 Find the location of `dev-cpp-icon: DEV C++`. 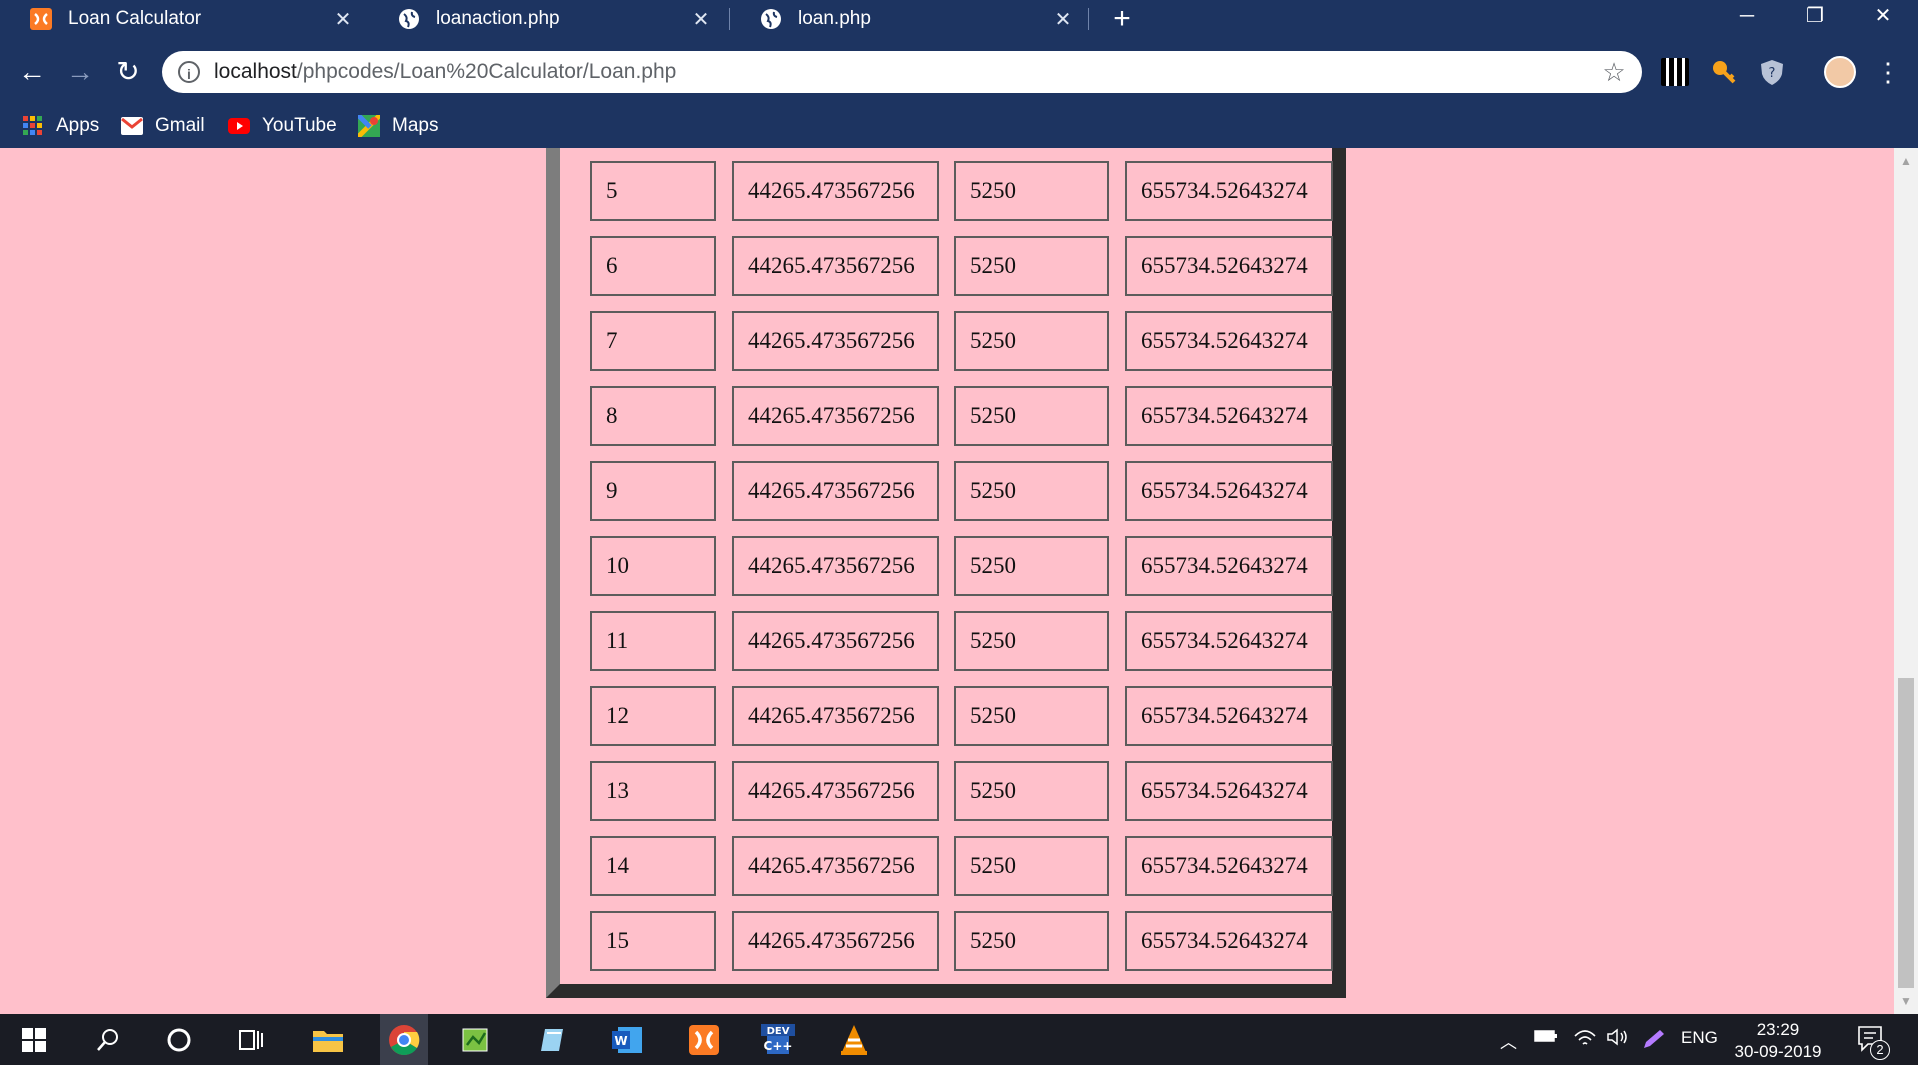

dev-cpp-icon: DEV C++ is located at coordinates (778, 1040).